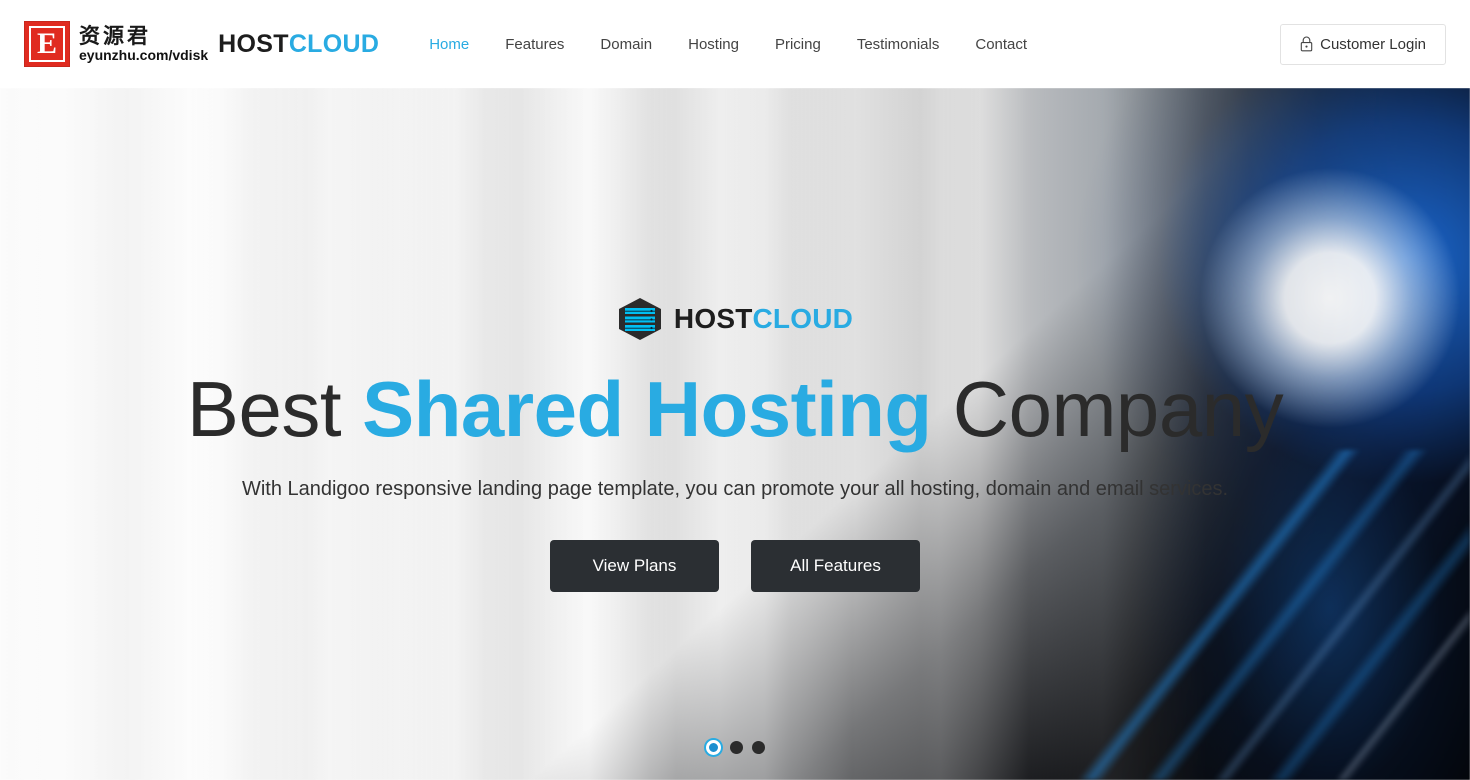 Image resolution: width=1470 pixels, height=780 pixels. Describe the element at coordinates (647, 409) in the screenshot. I see `hero-title-highlight: Shared Hosting` at that location.